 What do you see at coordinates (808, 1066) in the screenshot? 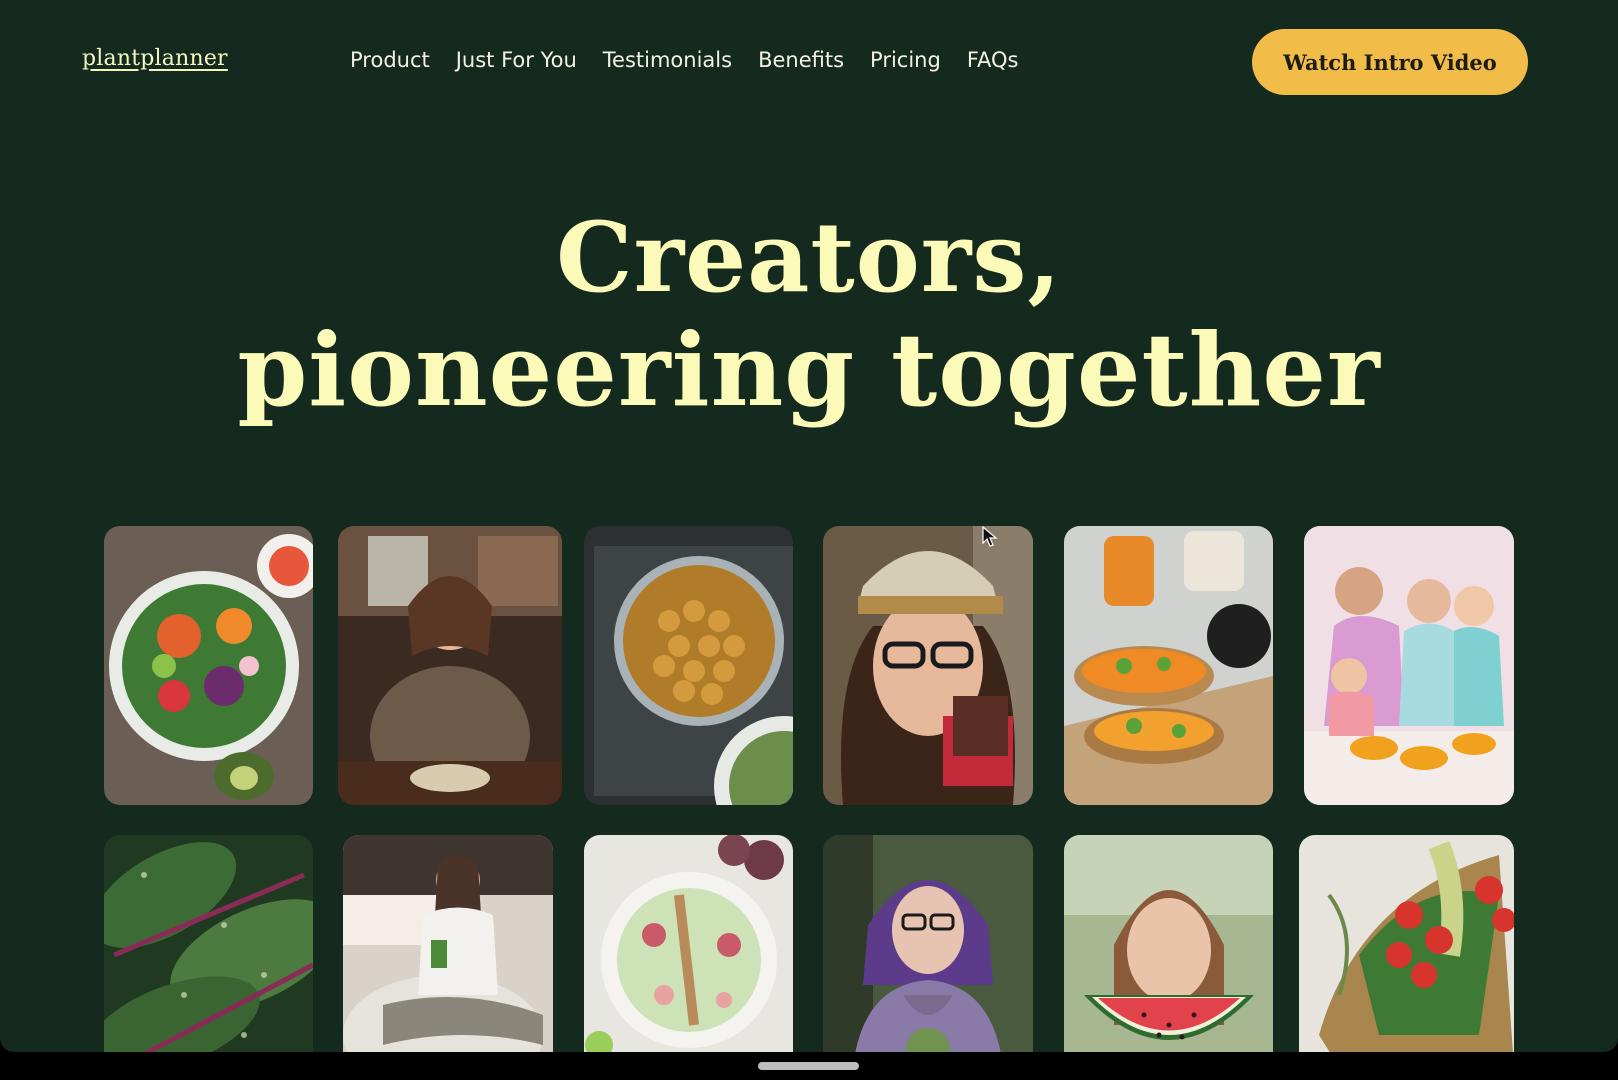
I see `home-indicator-bar` at bounding box center [808, 1066].